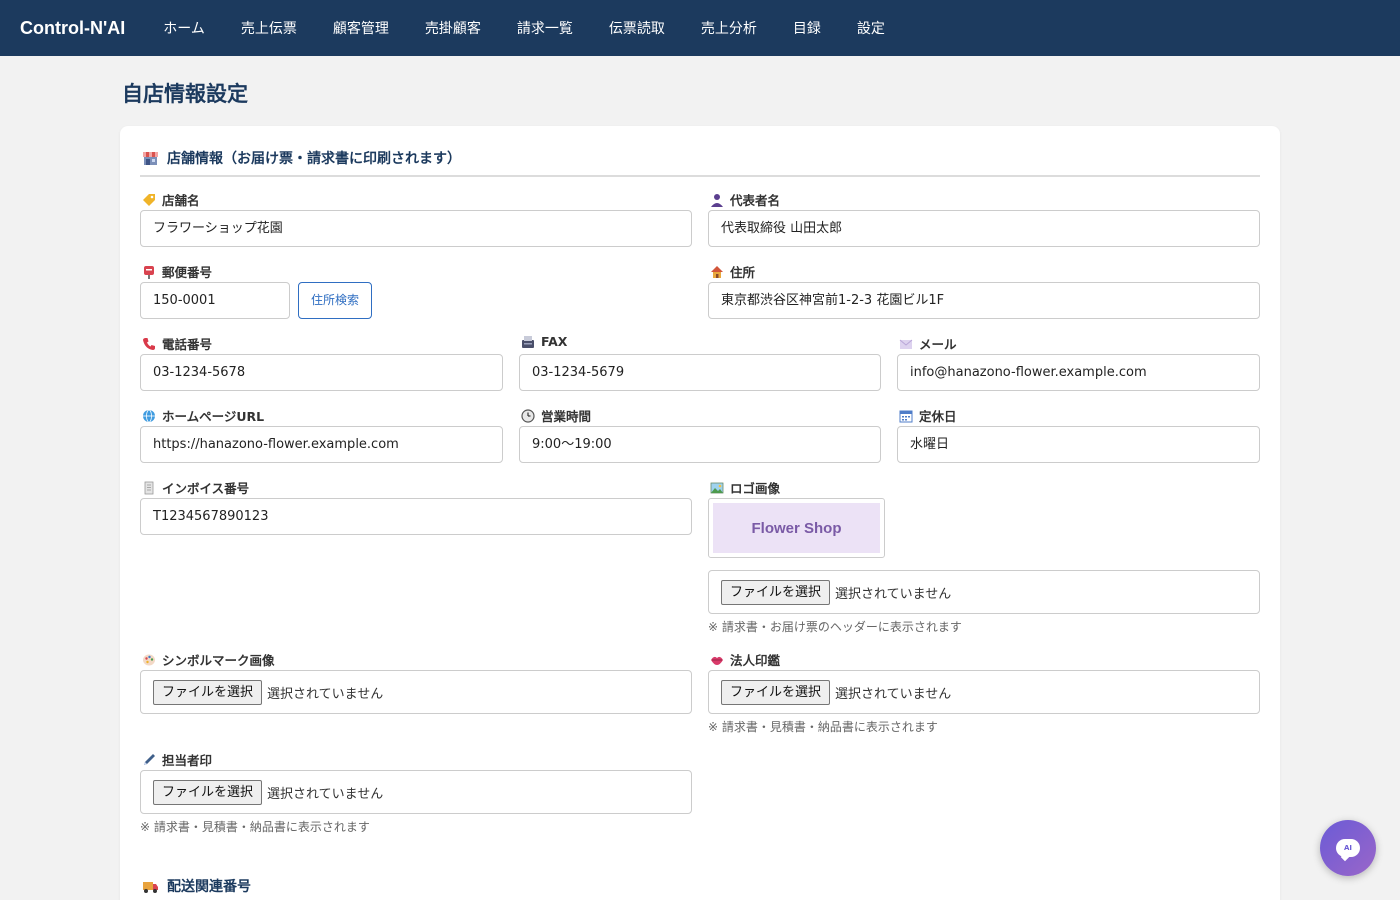 The image size is (1400, 900). I want to click on lips-icon, so click(717, 660).